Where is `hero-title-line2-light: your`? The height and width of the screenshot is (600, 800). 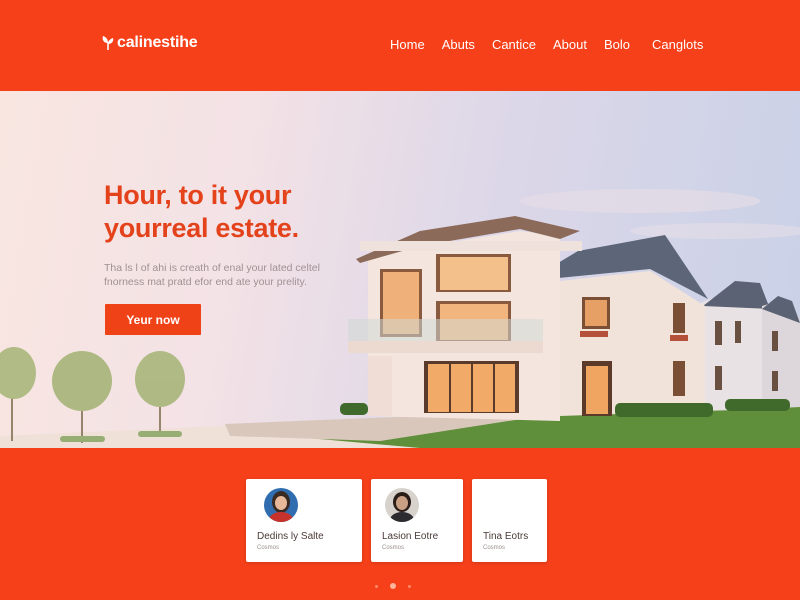
hero-title-line2-light: your is located at coordinates (133, 228).